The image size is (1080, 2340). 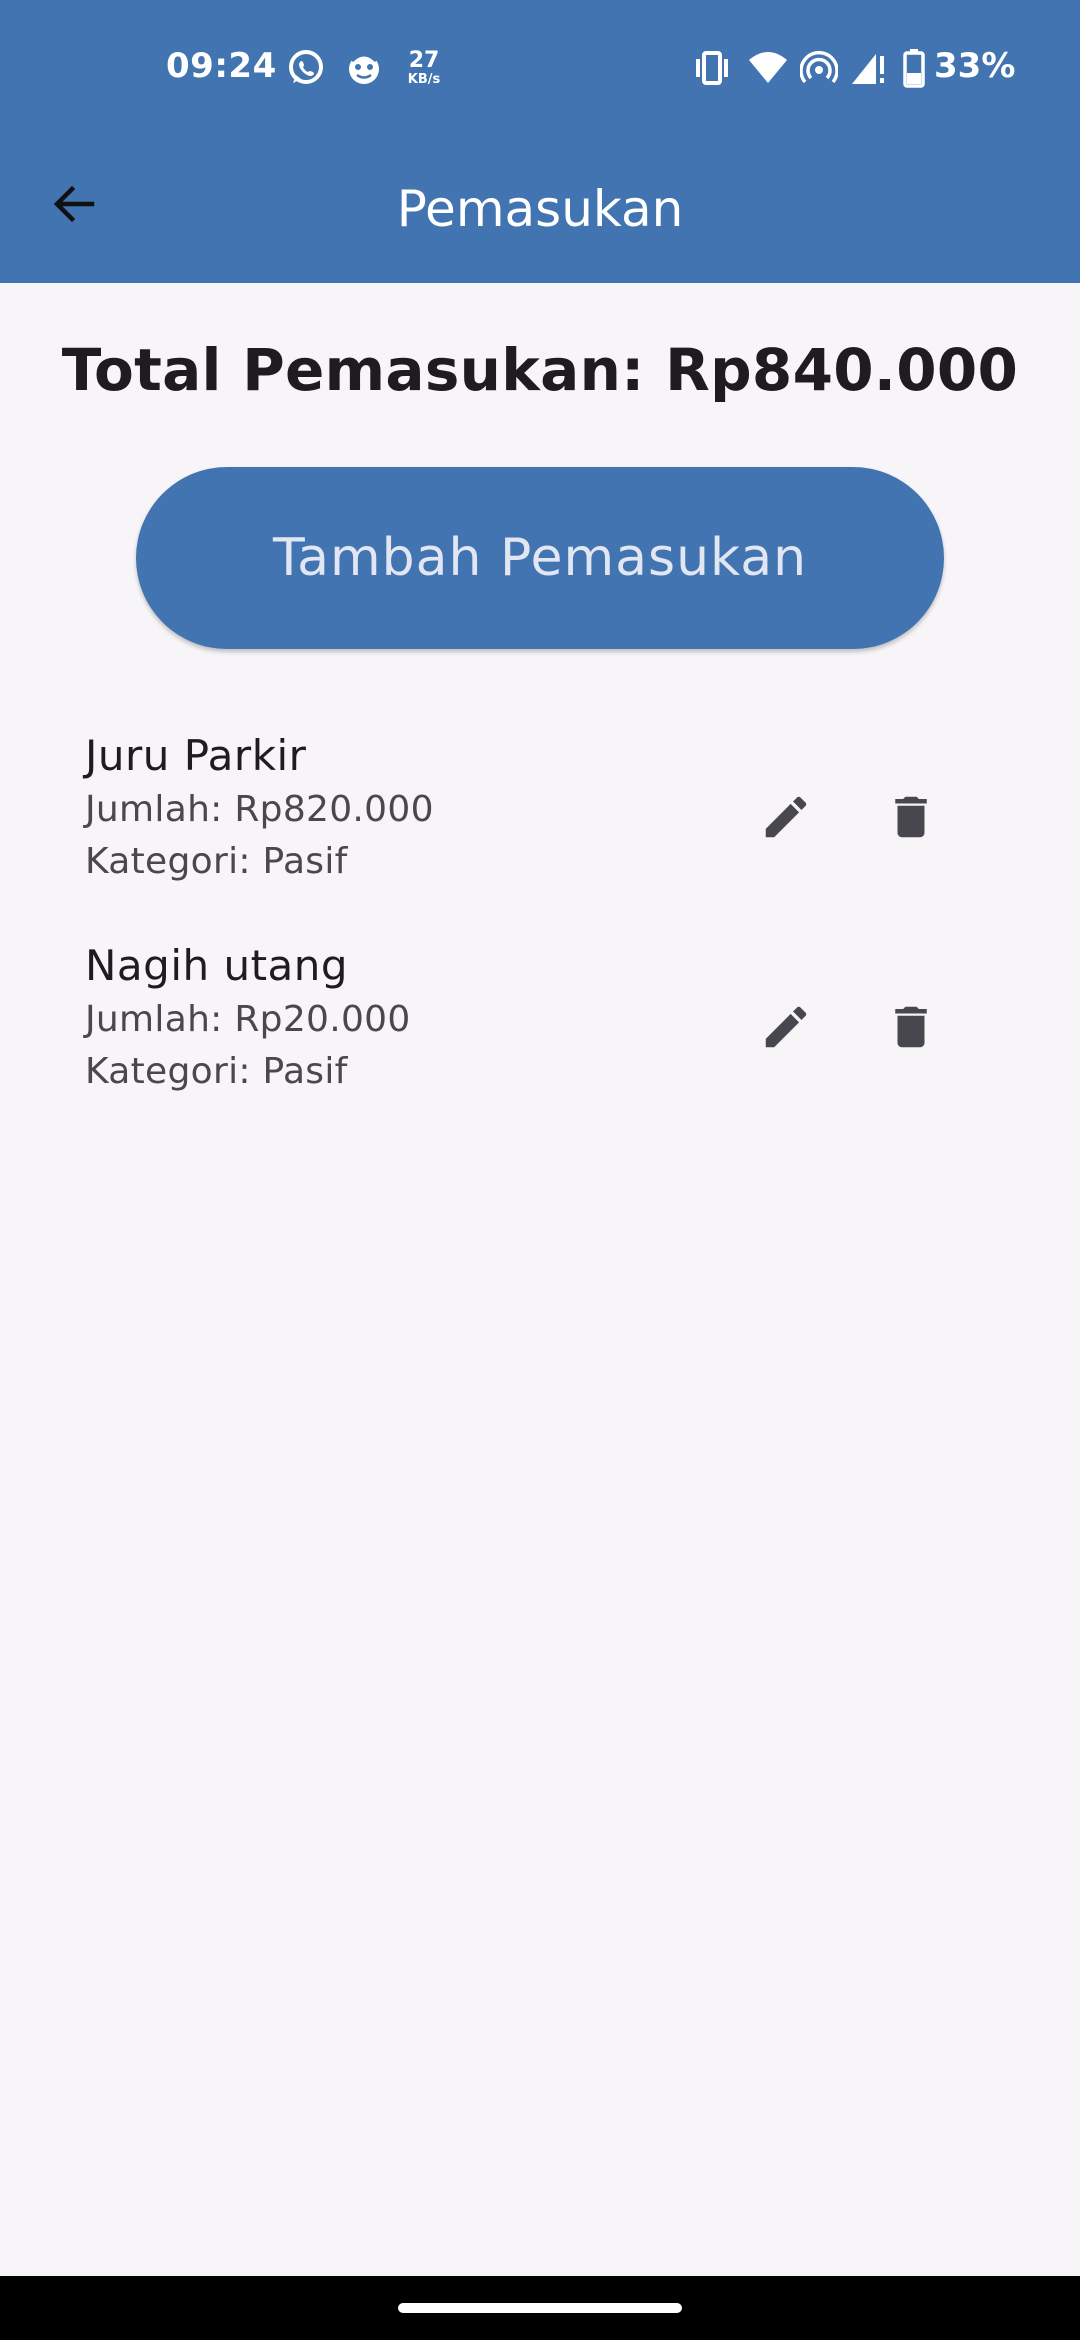 What do you see at coordinates (819, 70) in the screenshot?
I see `hotspot-icon` at bounding box center [819, 70].